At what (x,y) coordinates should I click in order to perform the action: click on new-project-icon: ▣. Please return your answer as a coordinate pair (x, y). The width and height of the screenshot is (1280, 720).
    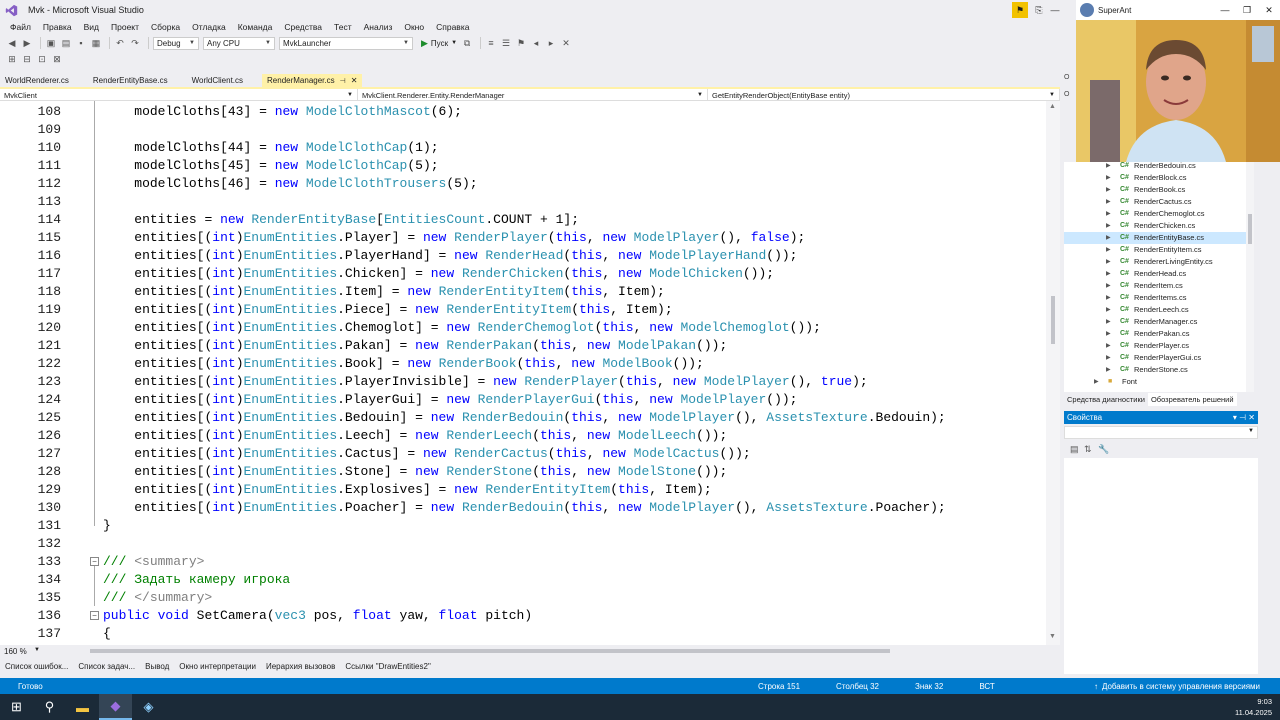
    Looking at the image, I should click on (51, 43).